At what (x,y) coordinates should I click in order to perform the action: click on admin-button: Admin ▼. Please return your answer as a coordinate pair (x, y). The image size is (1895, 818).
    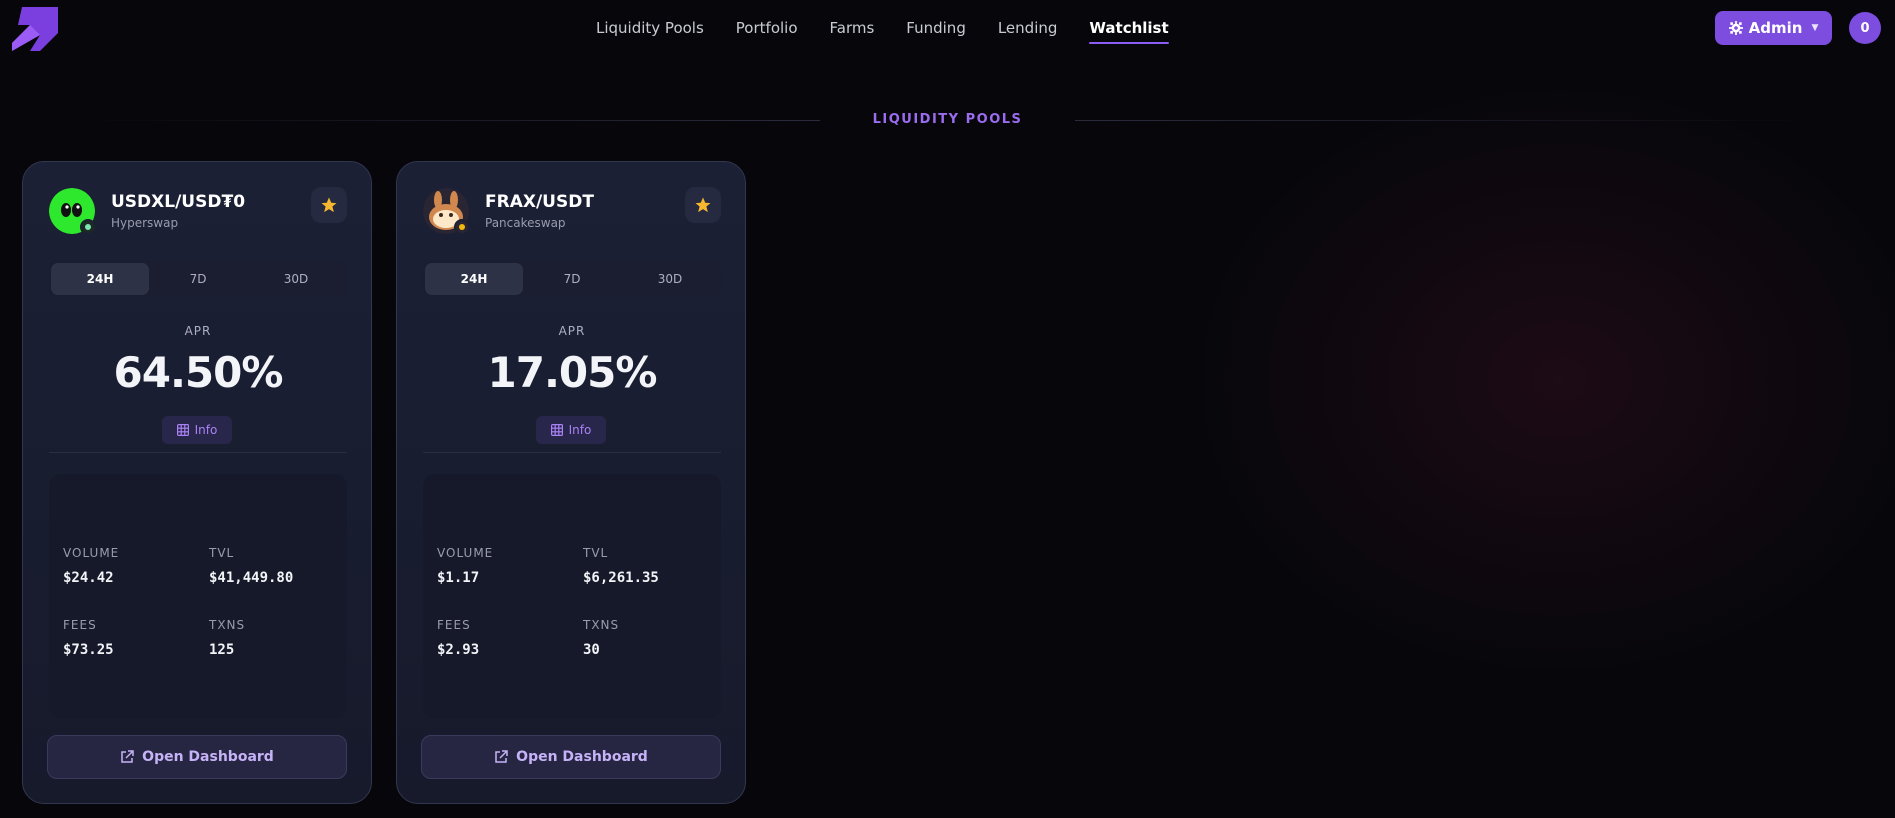
    Looking at the image, I should click on (1773, 28).